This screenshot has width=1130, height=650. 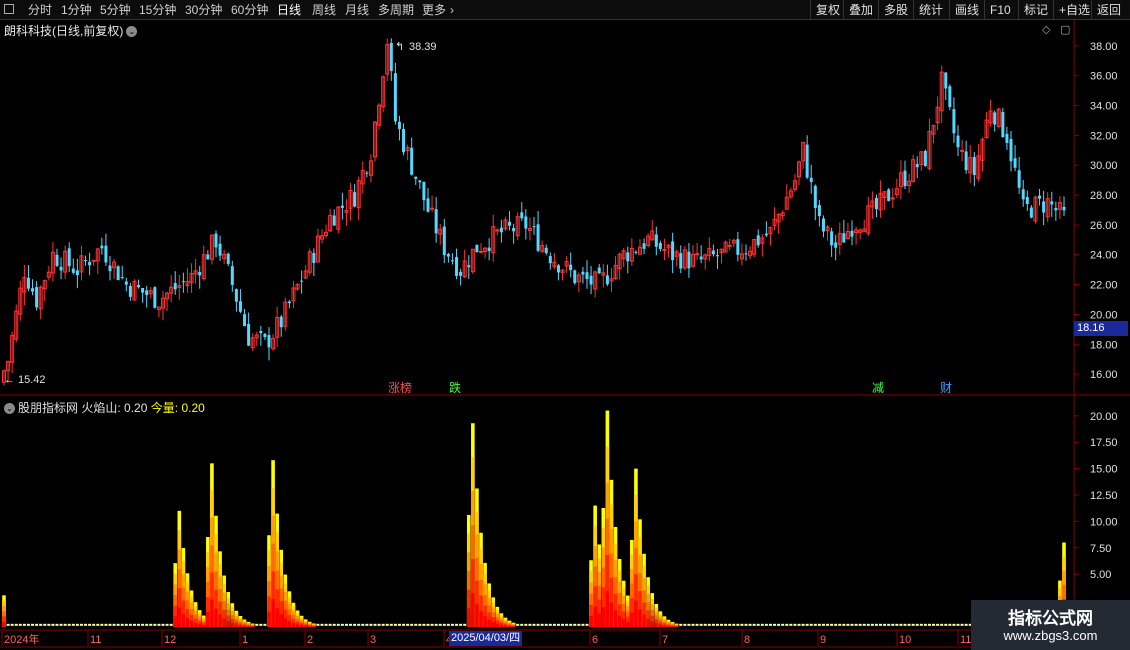 I want to click on cursor-date-flag: 2025/04/03/四, so click(x=486, y=638).